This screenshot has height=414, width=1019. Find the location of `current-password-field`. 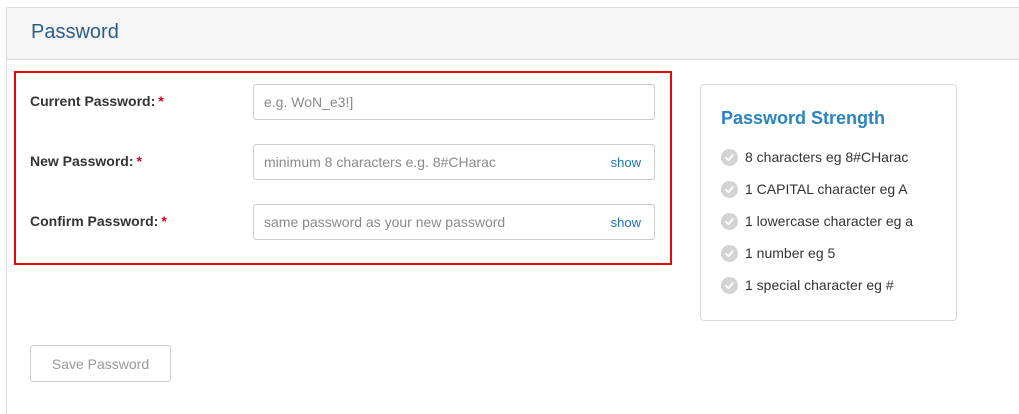

current-password-field is located at coordinates (454, 102).